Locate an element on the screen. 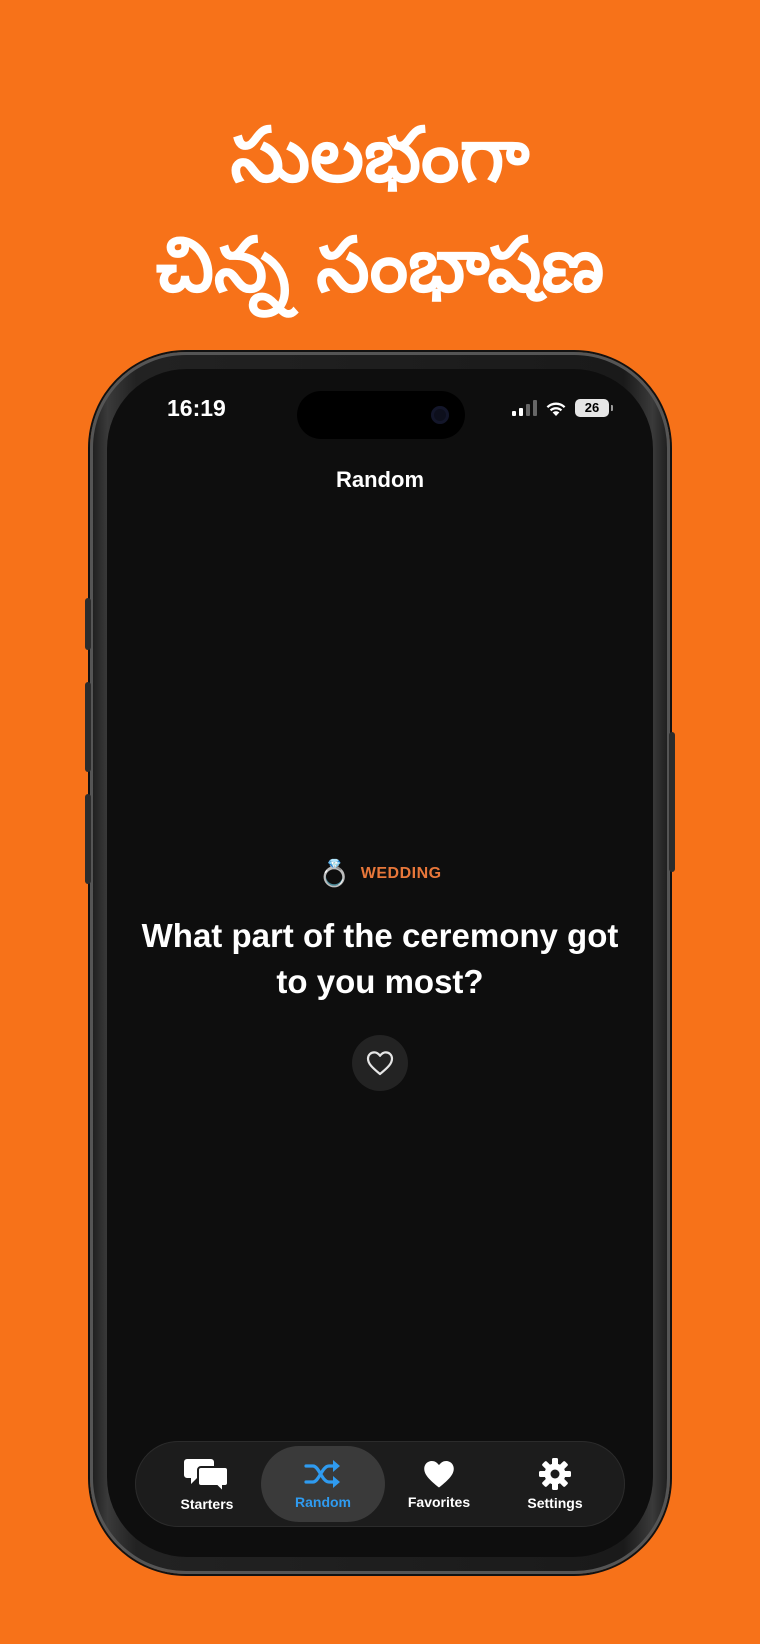 Image resolution: width=760 pixels, height=1644 pixels. tab-favorites: Favorites is located at coordinates (439, 1484).